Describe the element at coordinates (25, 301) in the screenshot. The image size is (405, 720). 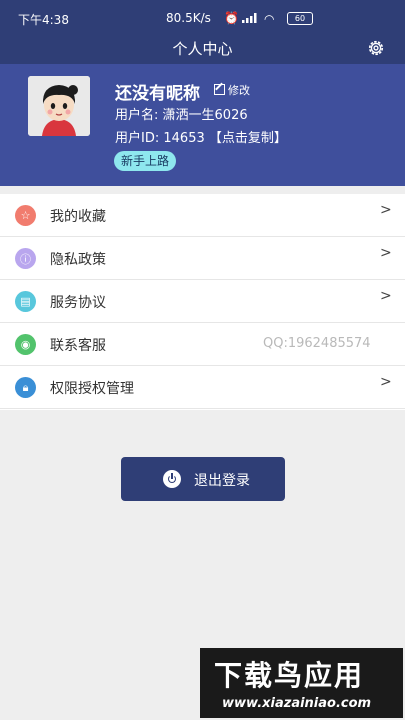
I see `document-icon: ▤` at that location.